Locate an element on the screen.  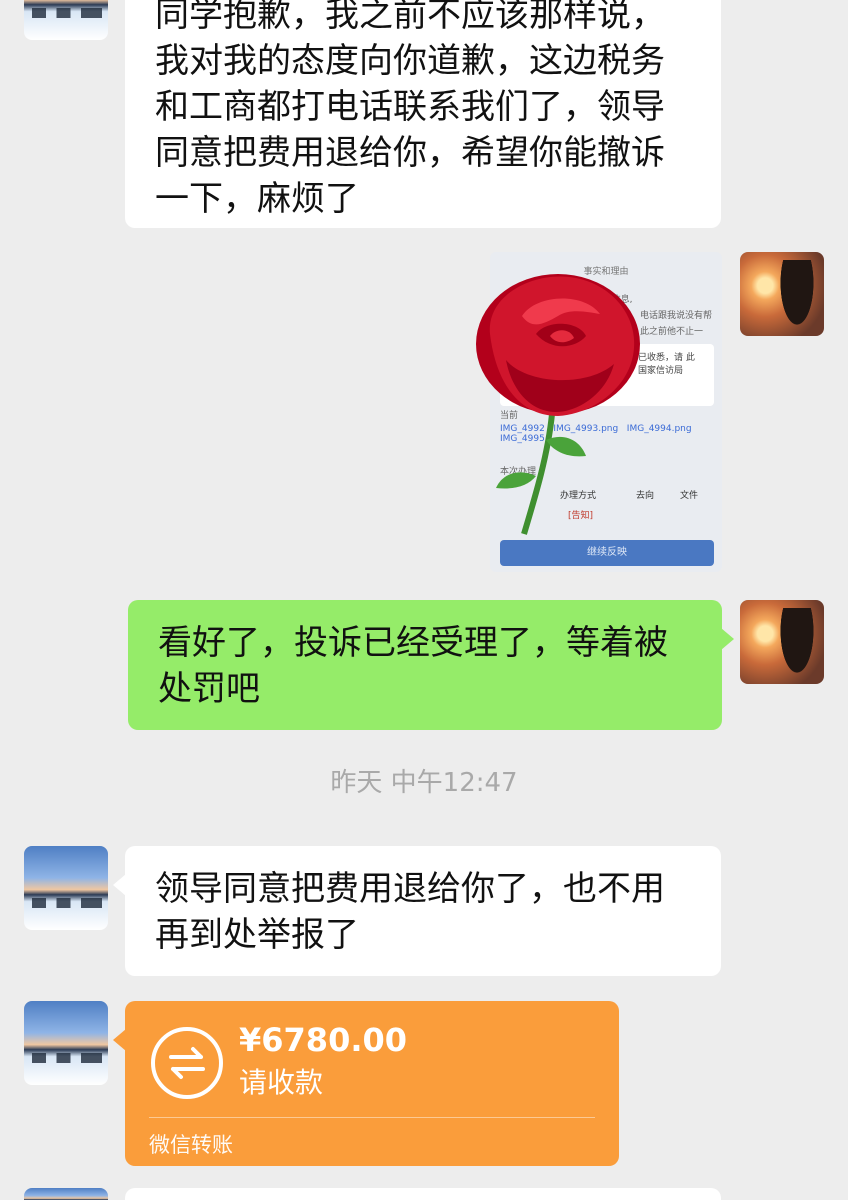
message-line: 我对我的态度向你道歉，这边税务 is located at coordinates (410, 61).